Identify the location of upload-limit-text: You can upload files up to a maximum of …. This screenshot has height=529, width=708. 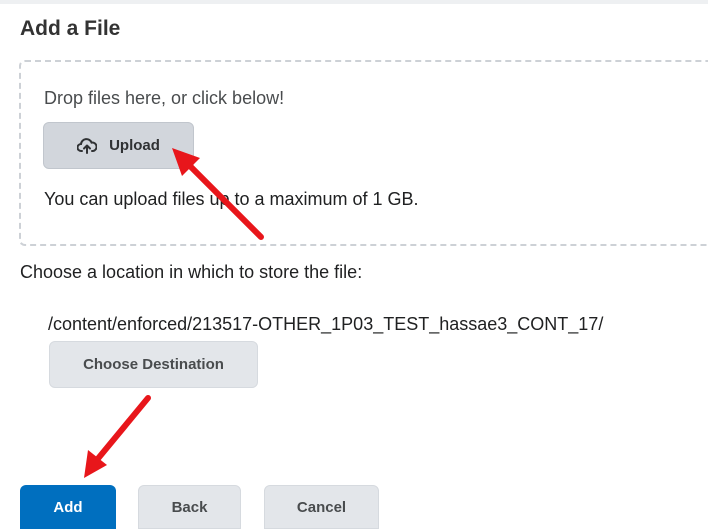
(231, 199).